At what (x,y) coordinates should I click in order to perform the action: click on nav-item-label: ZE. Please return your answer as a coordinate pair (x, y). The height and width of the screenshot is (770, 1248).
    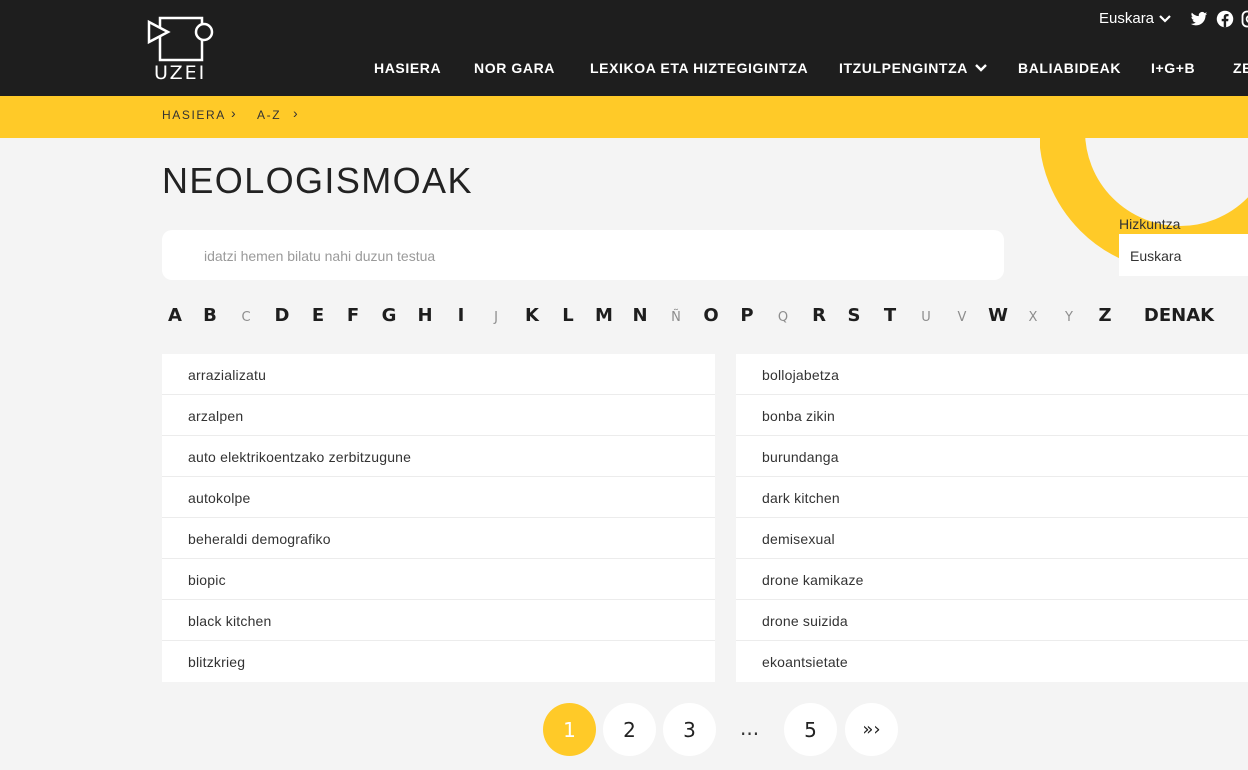
    Looking at the image, I should click on (1240, 68).